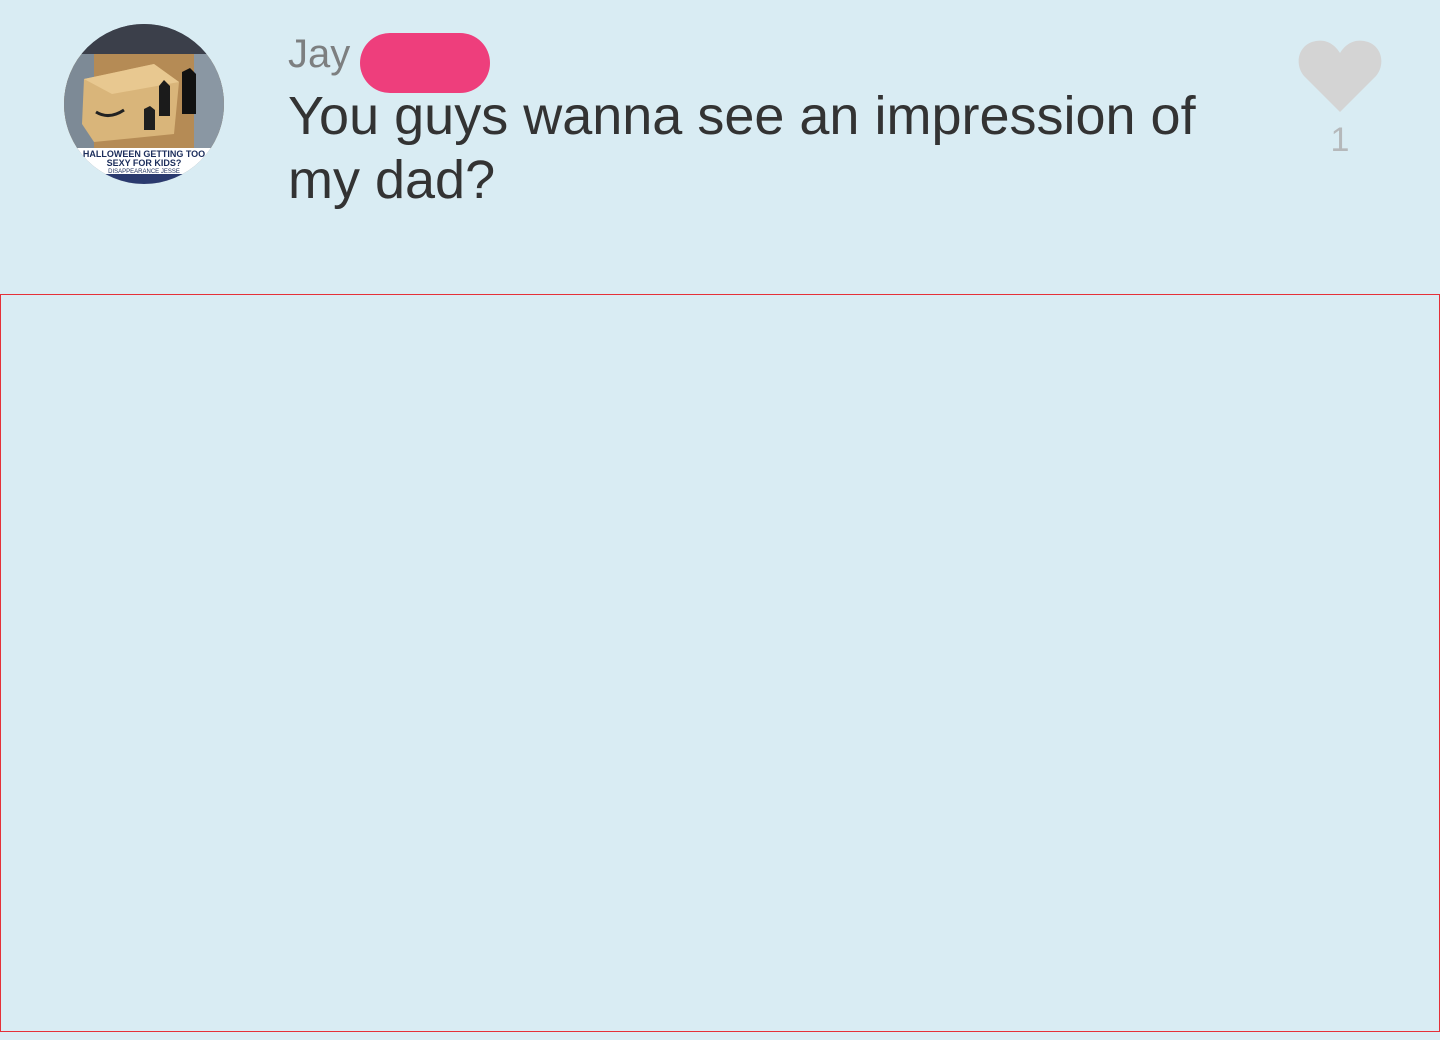  Describe the element at coordinates (144, 172) in the screenshot. I see `avatar-caption-line-3: DISAPPEARANCE JESSE` at that location.